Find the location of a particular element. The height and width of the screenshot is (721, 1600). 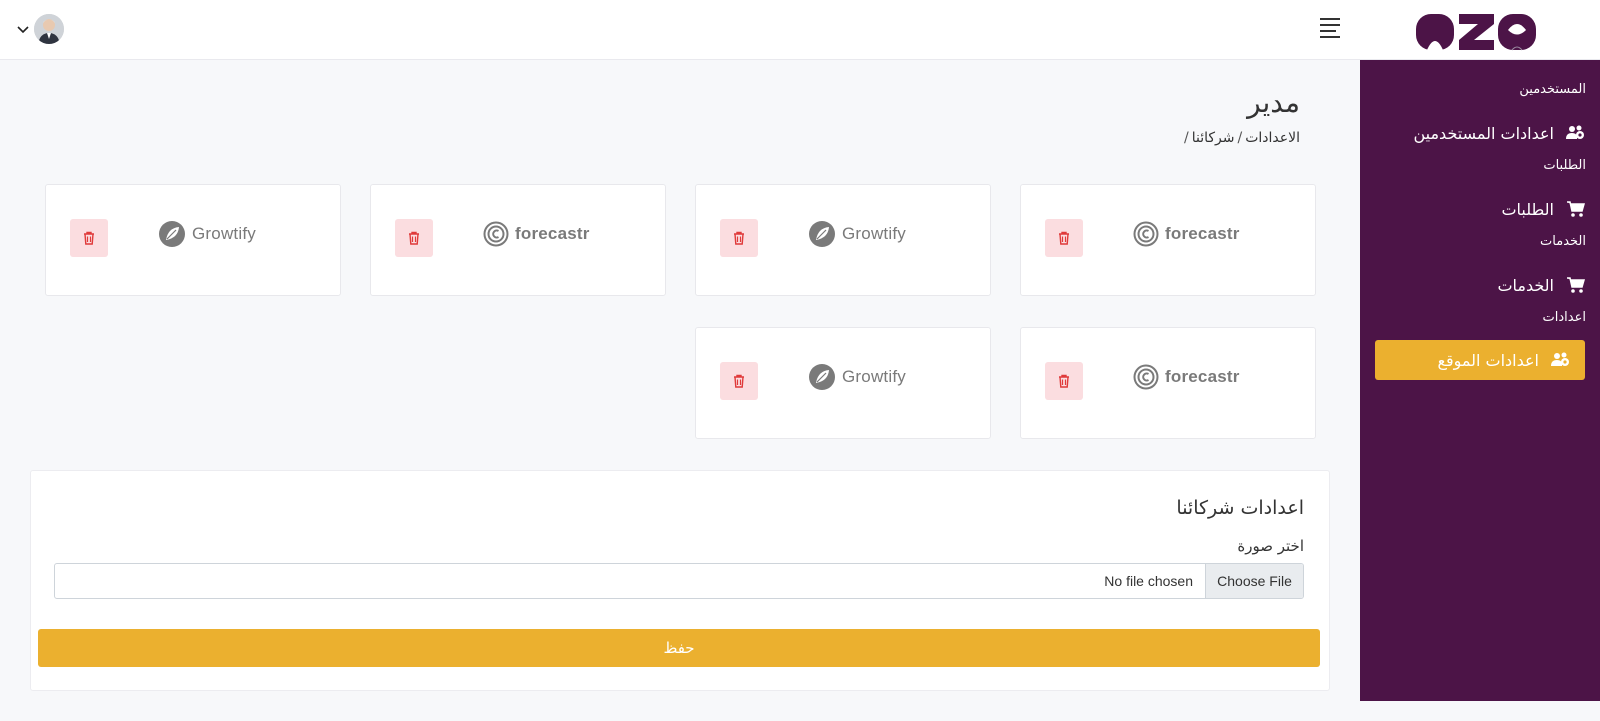

breadcrumb: الاعدادات/شركائنا/ is located at coordinates (1240, 138).